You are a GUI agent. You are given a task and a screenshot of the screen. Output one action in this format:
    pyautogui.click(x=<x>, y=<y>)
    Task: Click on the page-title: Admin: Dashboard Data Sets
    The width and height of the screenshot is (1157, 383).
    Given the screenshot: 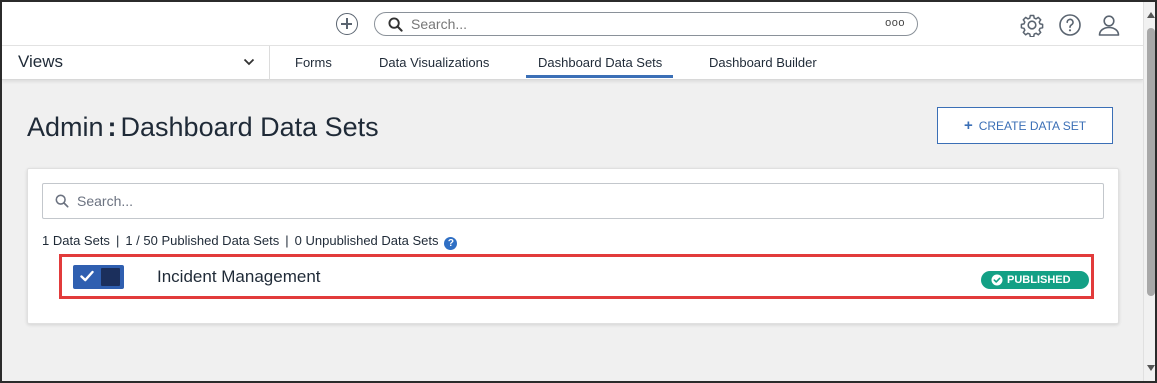 What is the action you would take?
    pyautogui.click(x=203, y=127)
    